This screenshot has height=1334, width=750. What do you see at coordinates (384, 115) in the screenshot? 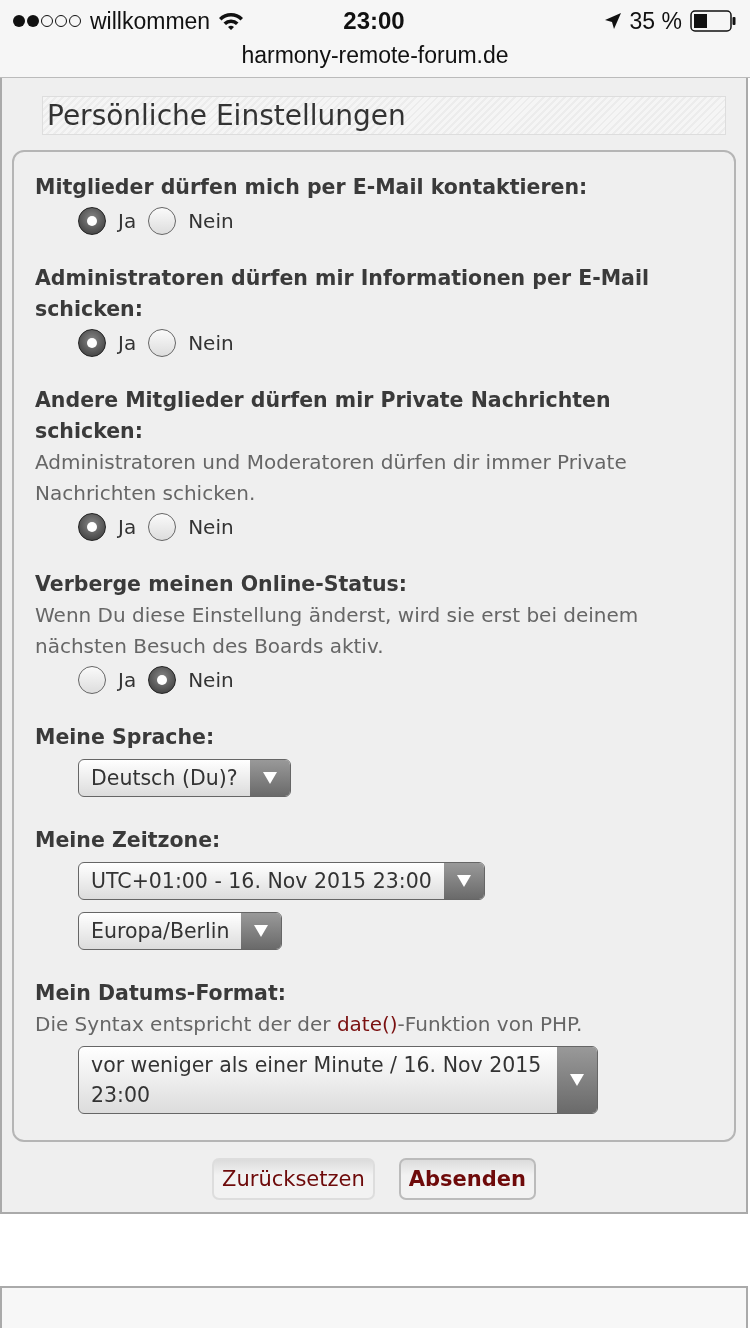
I see `section-title: Persönliche Einstellungen` at bounding box center [384, 115].